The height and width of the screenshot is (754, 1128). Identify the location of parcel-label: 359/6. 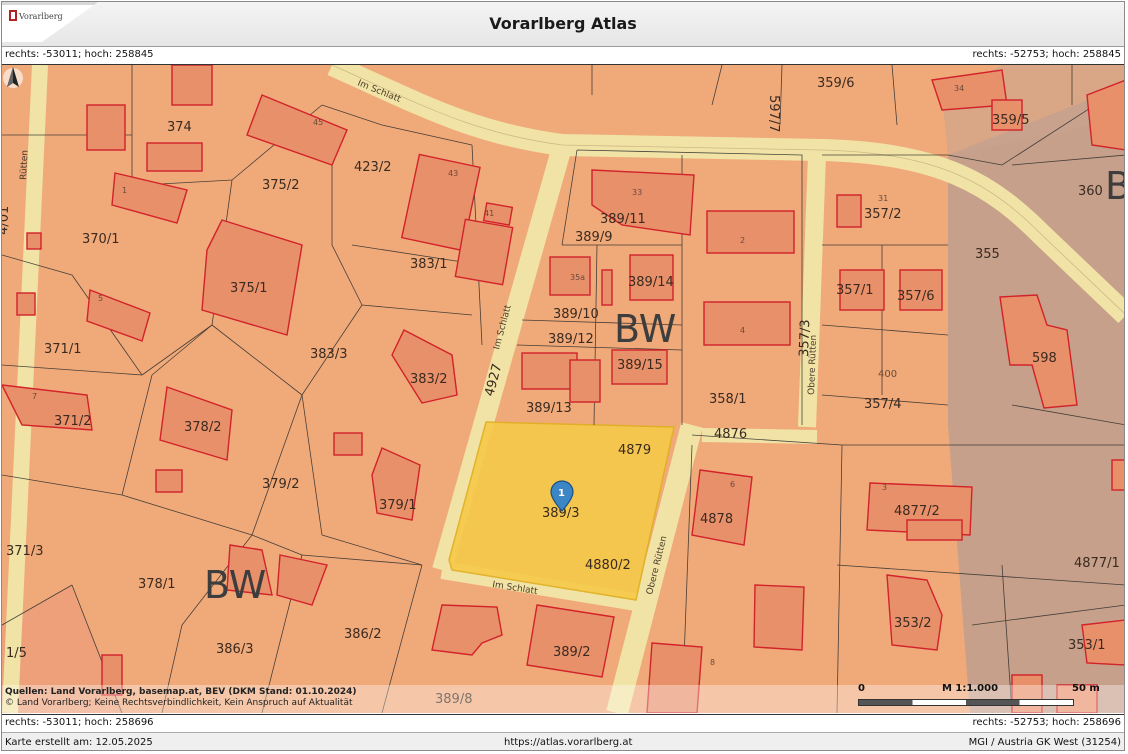
(835, 83).